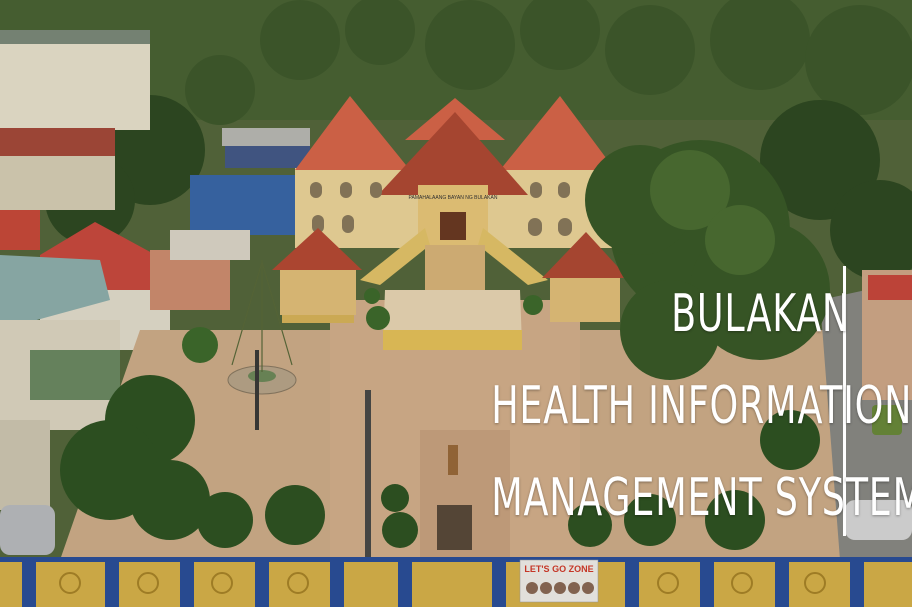 Image resolution: width=912 pixels, height=607 pixels. Describe the element at coordinates (701, 406) in the screenshot. I see `title-line-2: HEALTH INFORMATION` at that location.